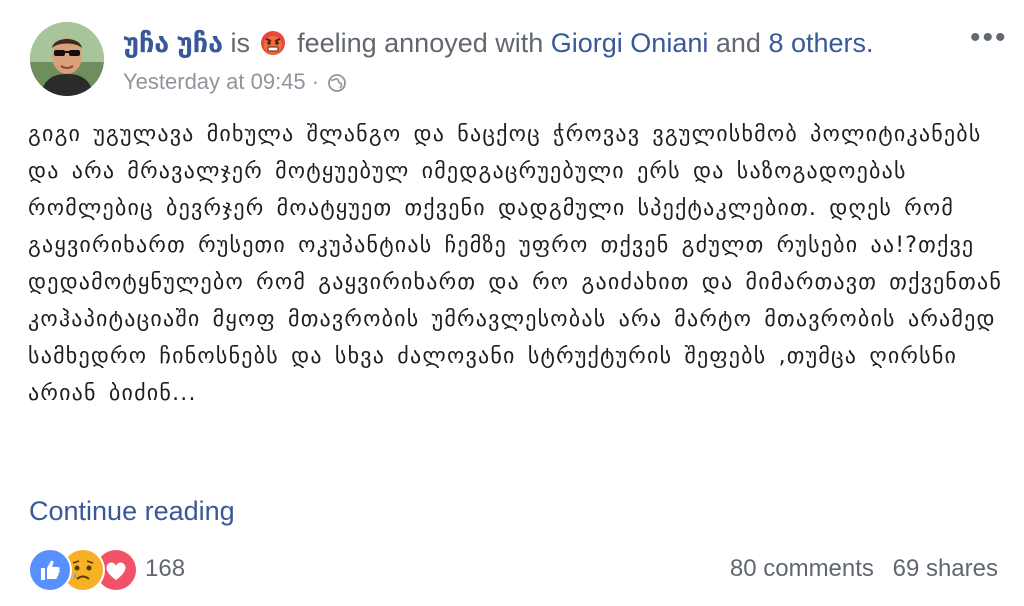  What do you see at coordinates (214, 81) in the screenshot?
I see `timestamp: Yesterday at 09:45` at bounding box center [214, 81].